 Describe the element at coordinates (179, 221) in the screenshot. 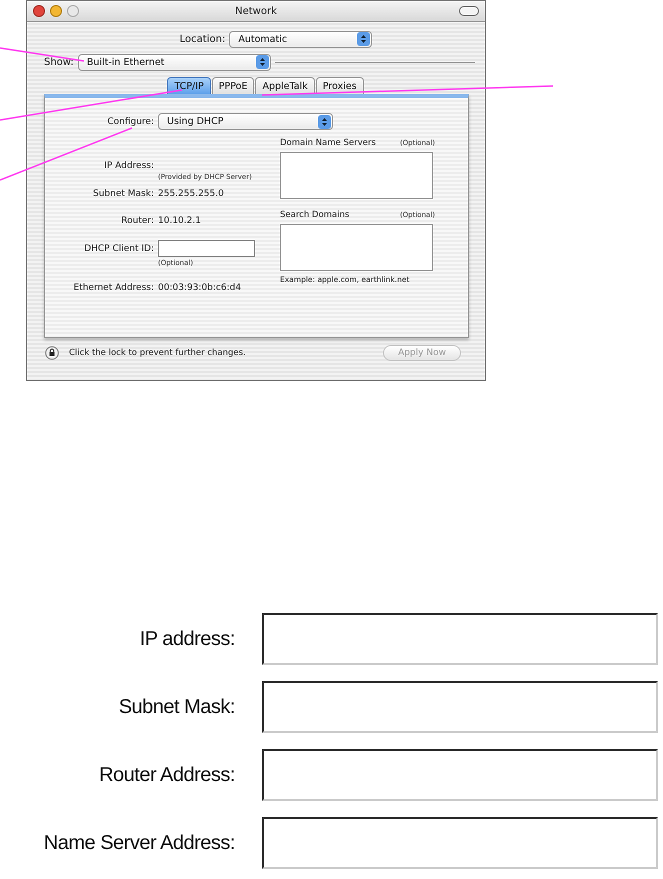

I see `router-value: 10.10.2.1` at that location.